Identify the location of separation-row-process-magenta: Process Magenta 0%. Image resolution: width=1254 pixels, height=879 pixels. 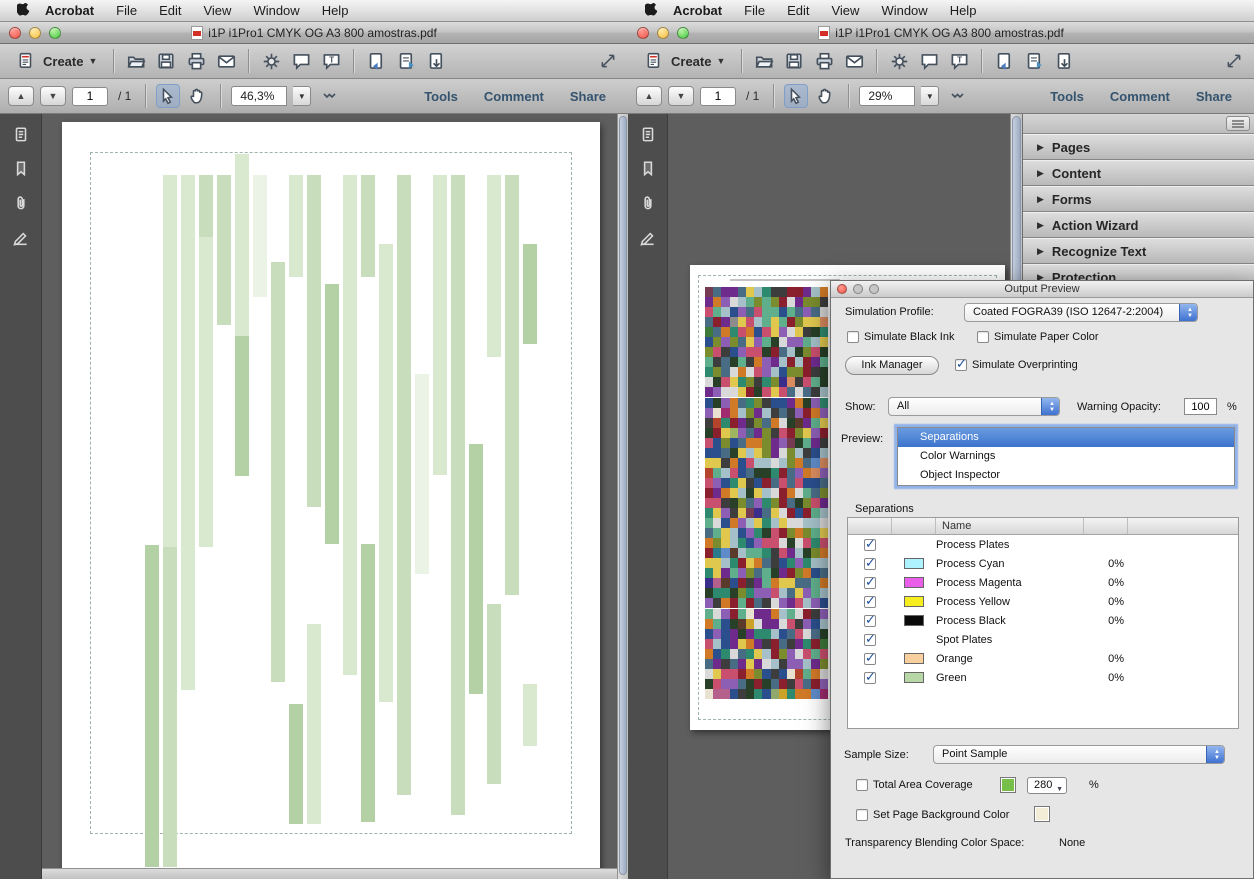
(1043, 582).